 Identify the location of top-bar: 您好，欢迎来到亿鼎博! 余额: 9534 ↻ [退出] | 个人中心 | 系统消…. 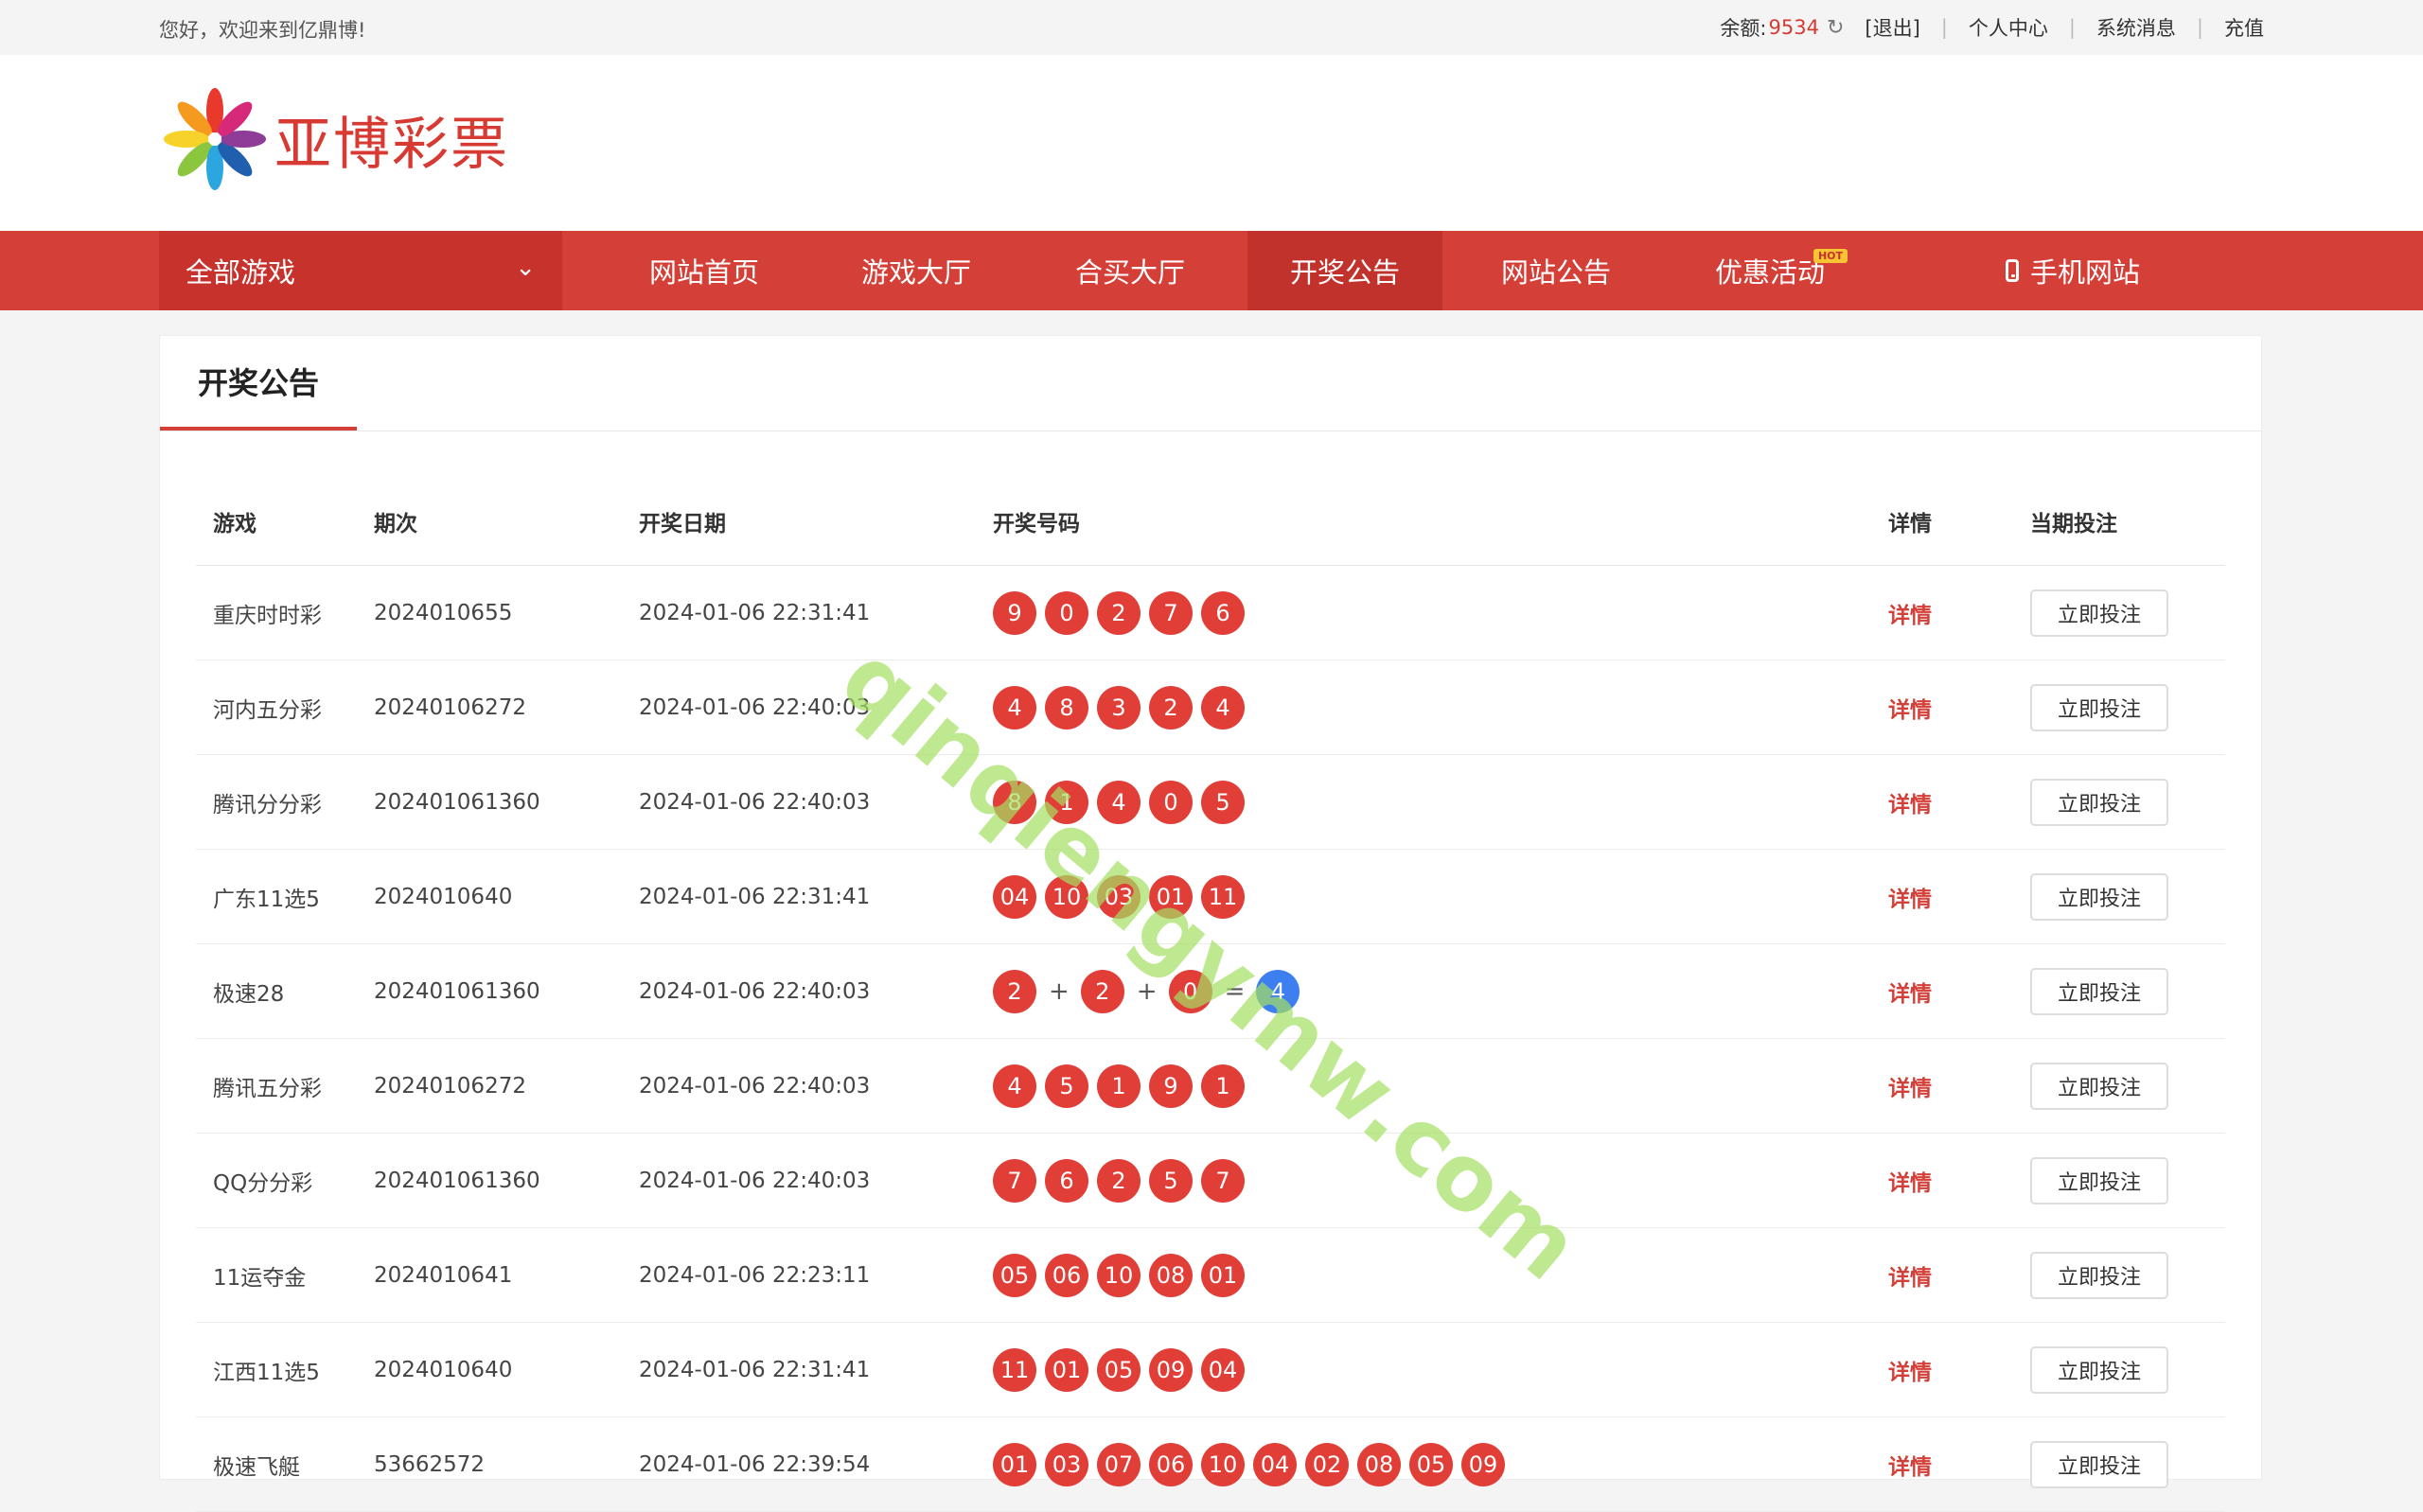
(1211, 28).